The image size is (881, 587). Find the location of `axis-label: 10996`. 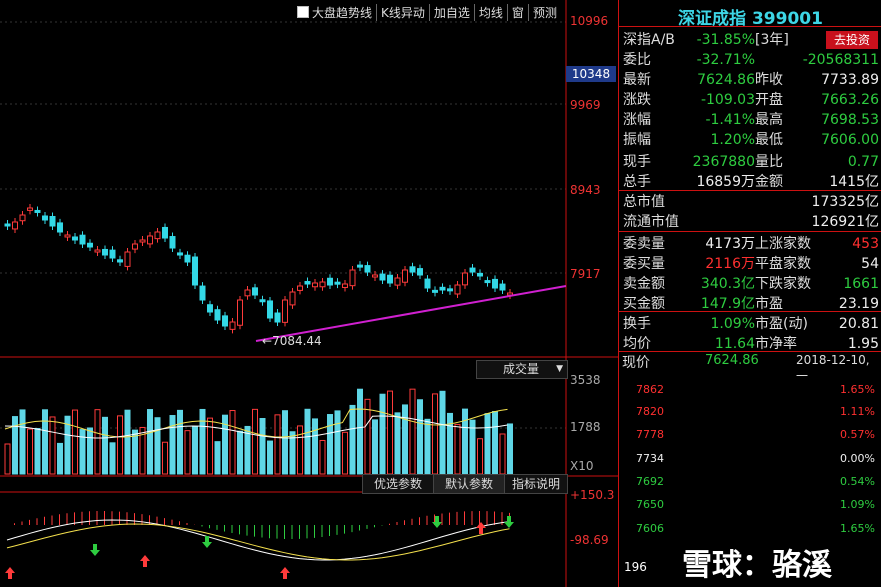

axis-label: 10996 is located at coordinates (589, 21).